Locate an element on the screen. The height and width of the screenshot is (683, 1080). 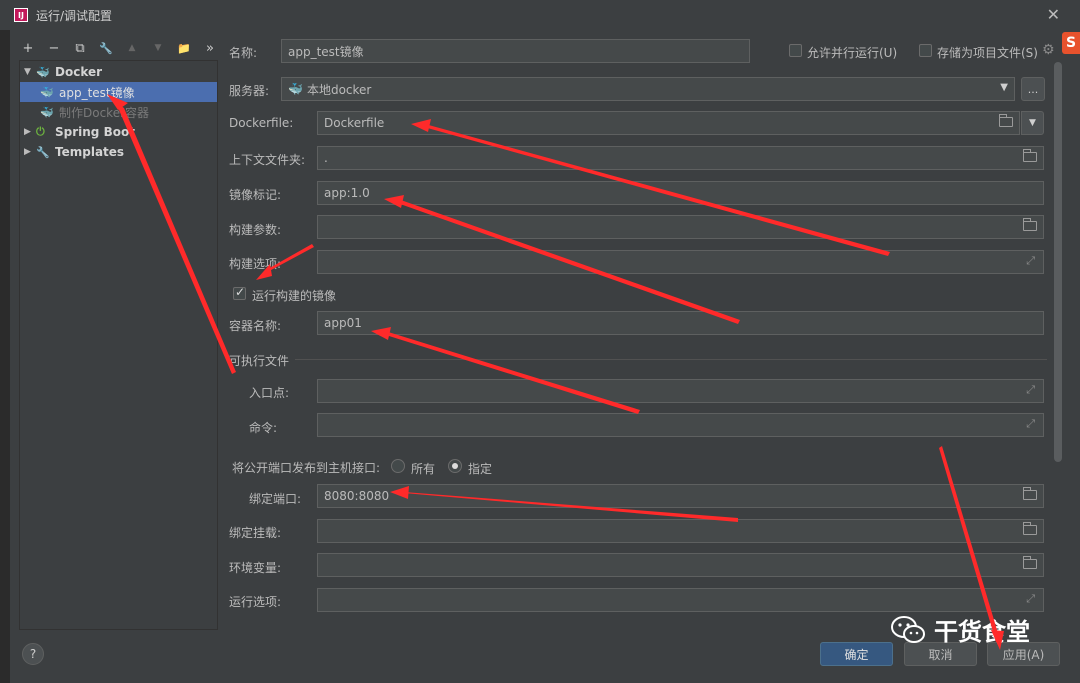
arrow-down-icon: ▼ is located at coordinates (158, 48).